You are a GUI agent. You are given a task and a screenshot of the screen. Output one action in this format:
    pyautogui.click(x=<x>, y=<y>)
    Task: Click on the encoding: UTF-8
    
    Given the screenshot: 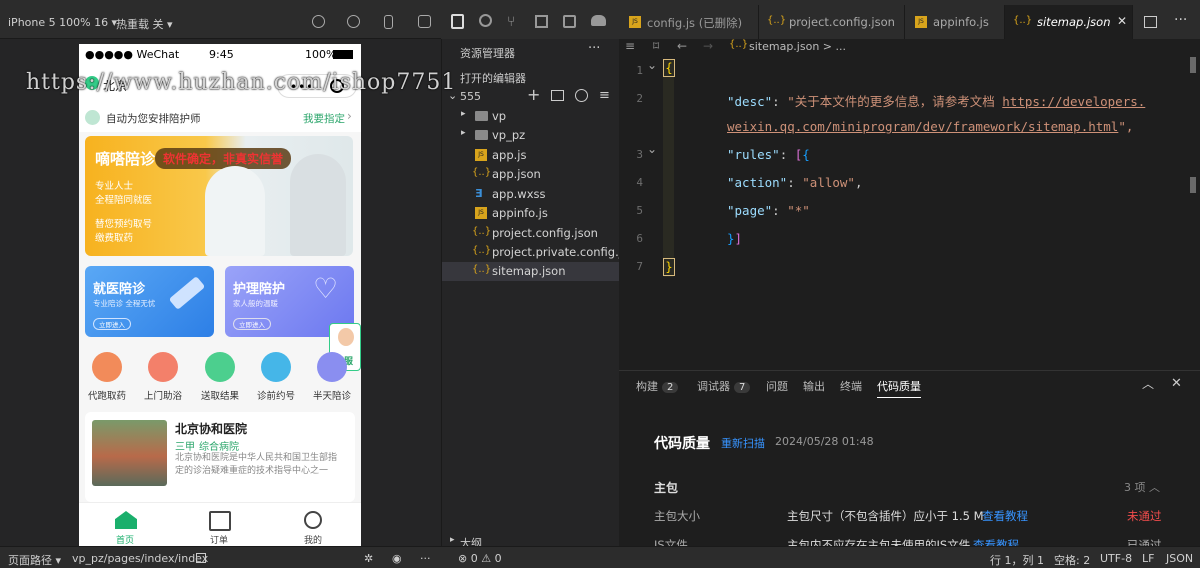 What is the action you would take?
    pyautogui.click(x=1116, y=558)
    